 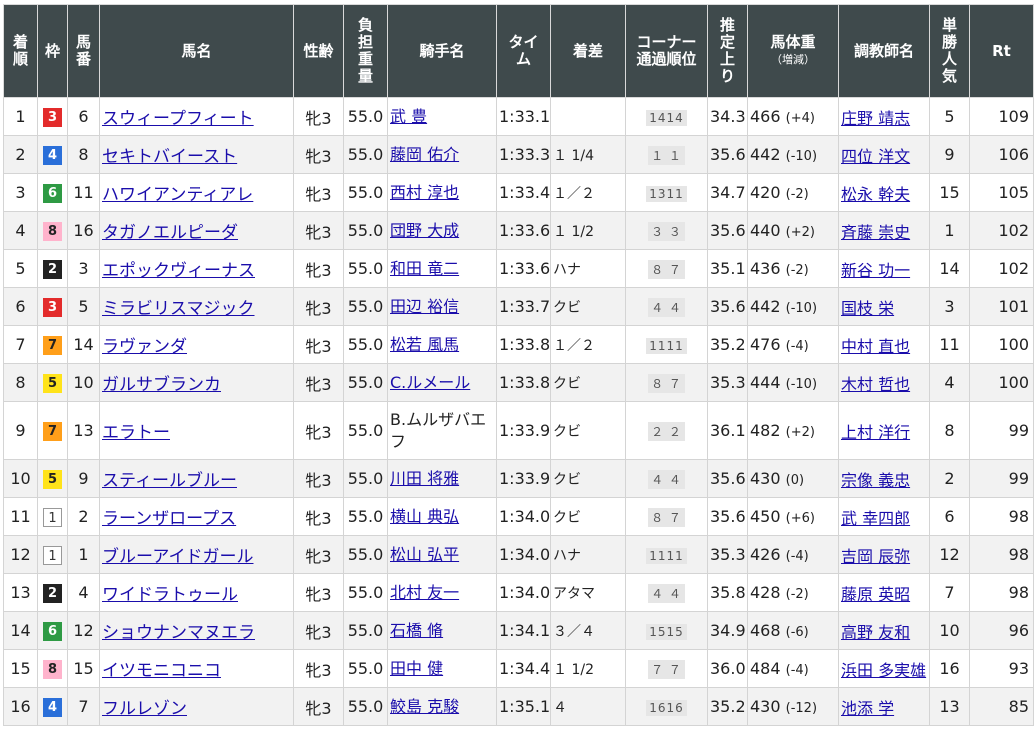 I want to click on horse-name-link: フルレゾン, so click(x=144, y=709).